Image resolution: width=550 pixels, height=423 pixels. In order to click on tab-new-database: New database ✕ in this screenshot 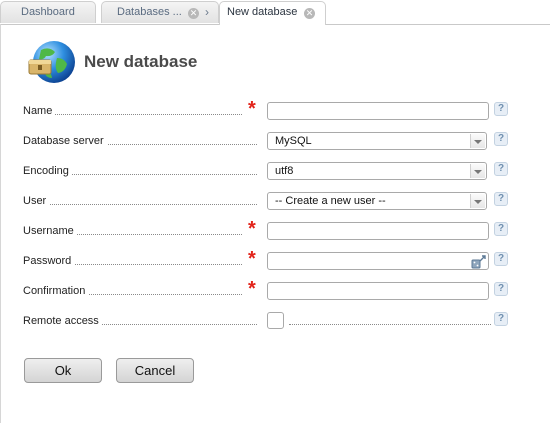, I will do `click(272, 13)`.